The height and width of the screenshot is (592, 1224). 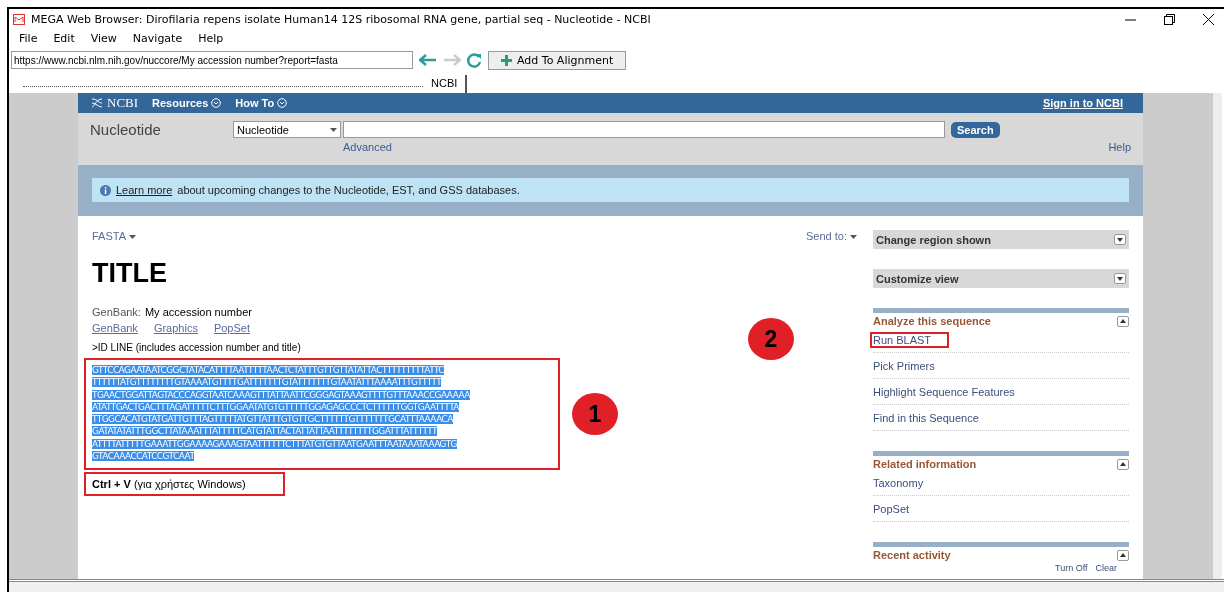 I want to click on footer-link: Turn Off, so click(x=1071, y=568).